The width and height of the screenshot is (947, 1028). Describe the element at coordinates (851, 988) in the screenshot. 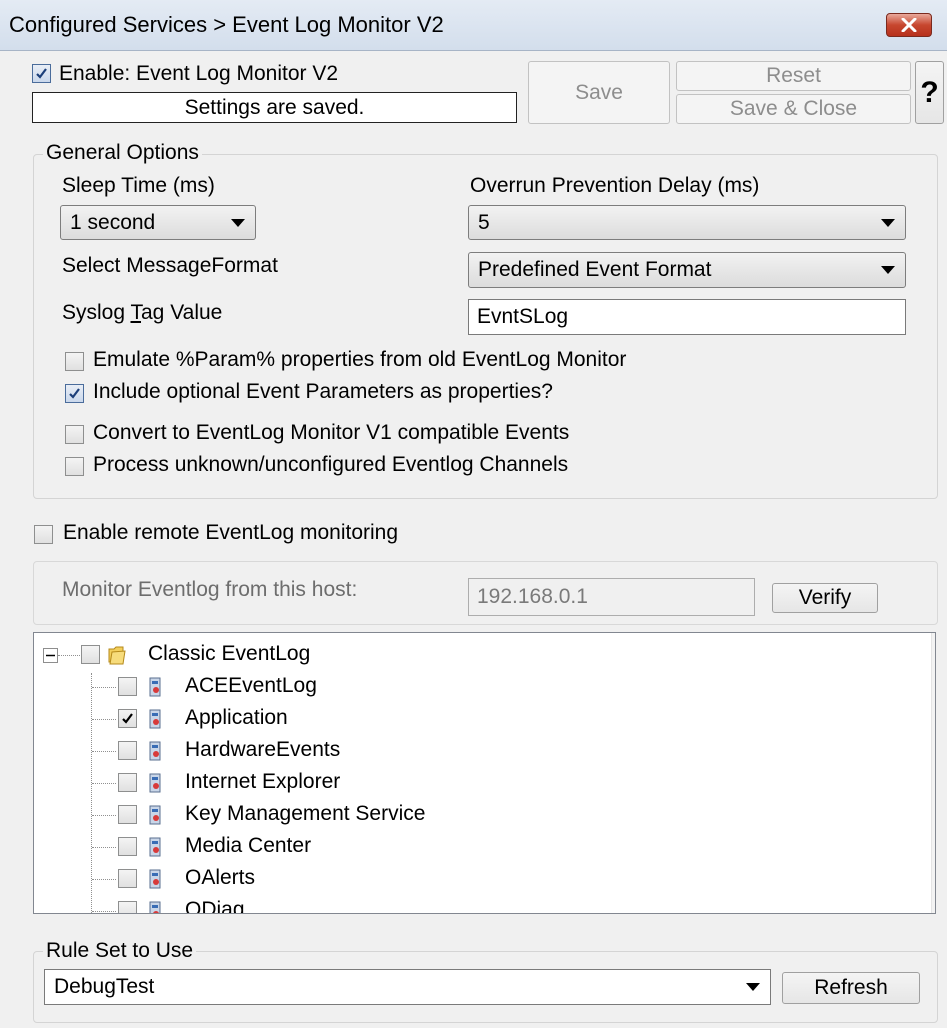

I see `refresh-button: Refresh` at that location.